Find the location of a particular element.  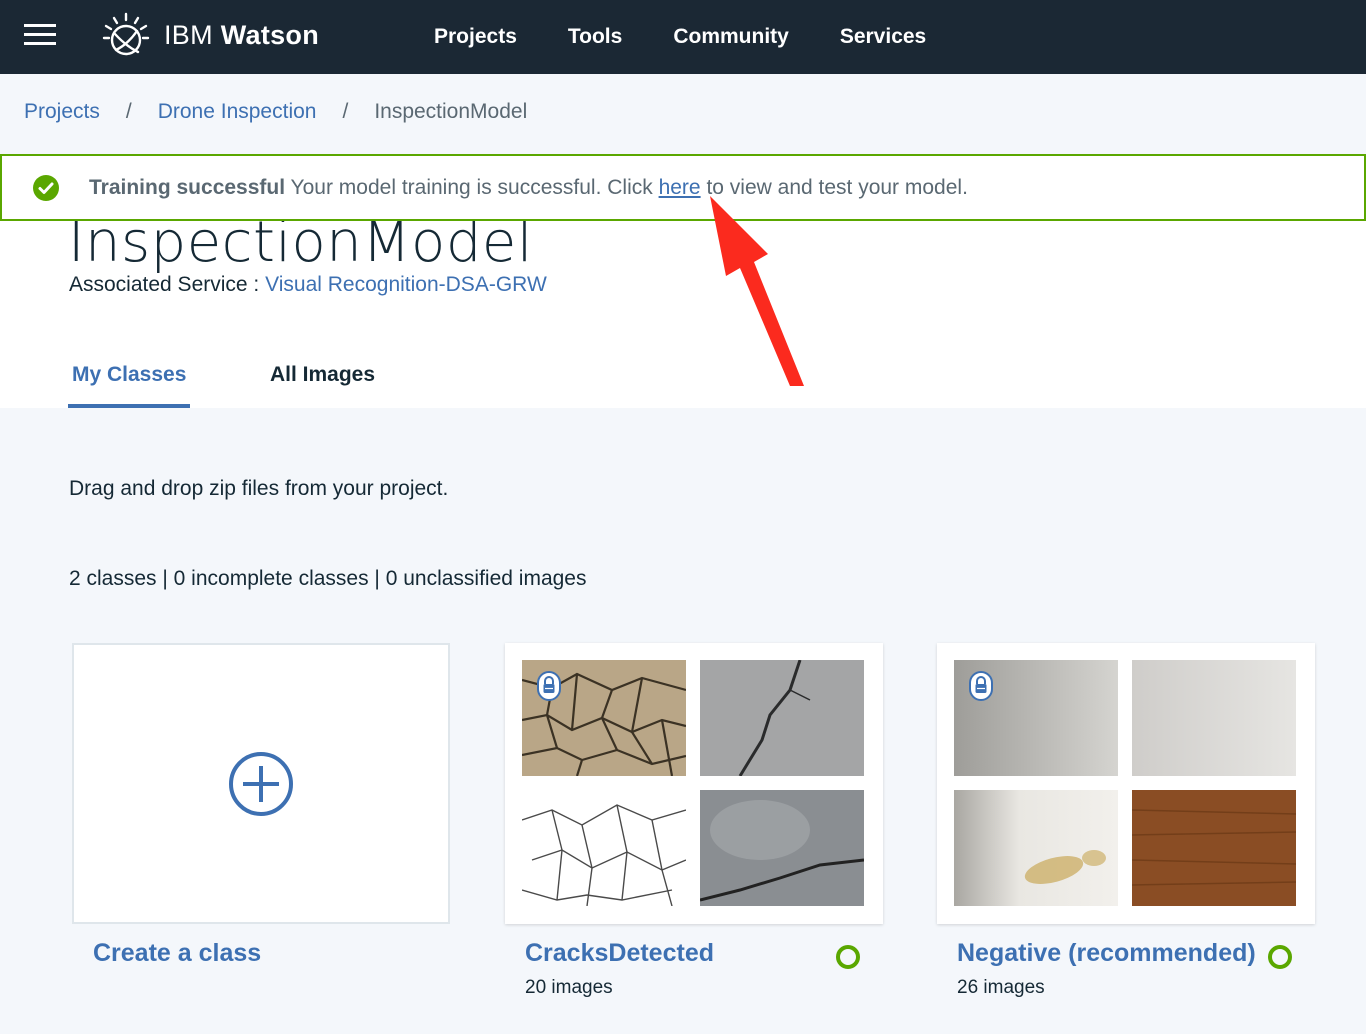

class-name-cracks: CracksDetected is located at coordinates (619, 953).